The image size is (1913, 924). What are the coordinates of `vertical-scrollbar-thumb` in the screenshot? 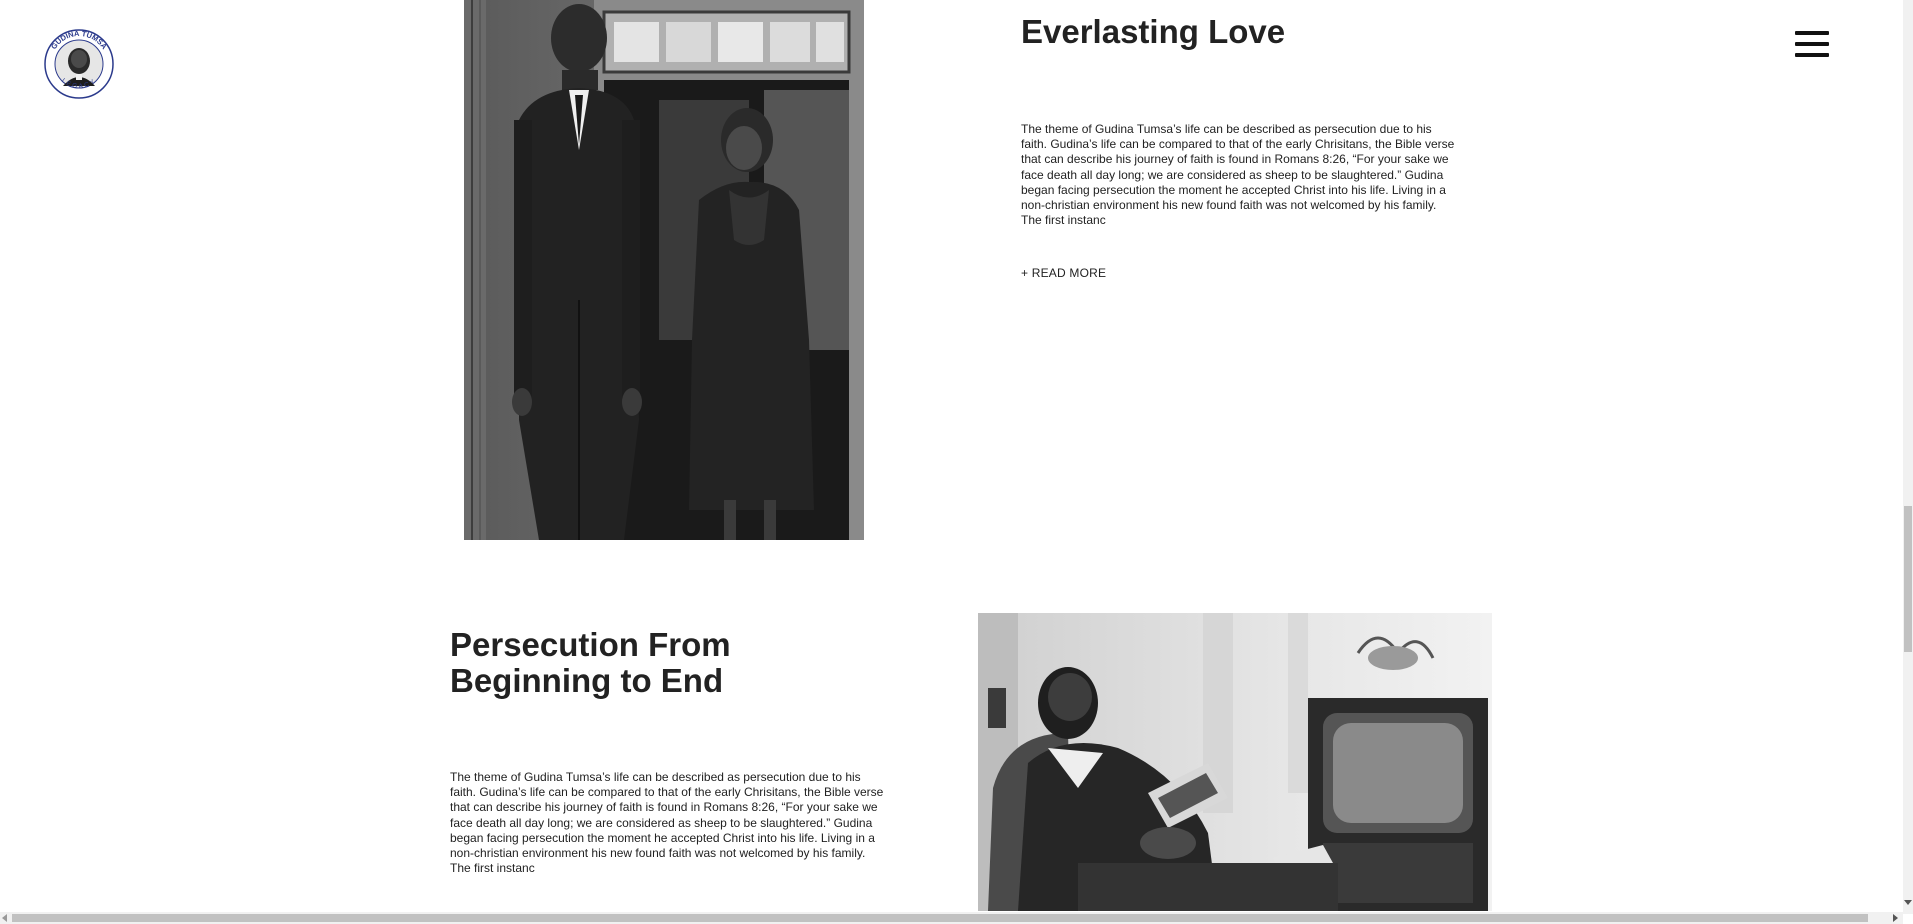 It's located at (1908, 579).